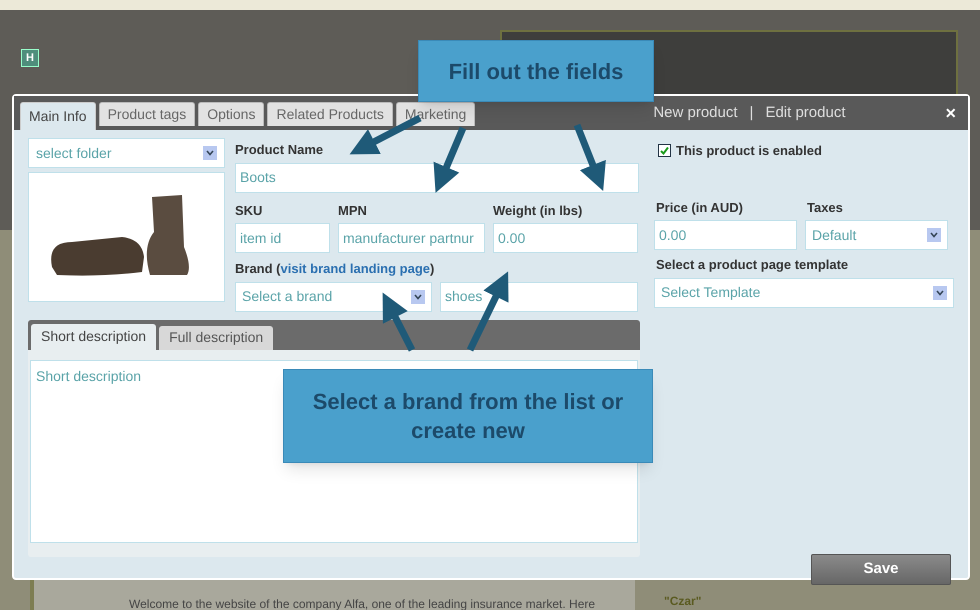  What do you see at coordinates (664, 151) in the screenshot?
I see `enabled-checkbox` at bounding box center [664, 151].